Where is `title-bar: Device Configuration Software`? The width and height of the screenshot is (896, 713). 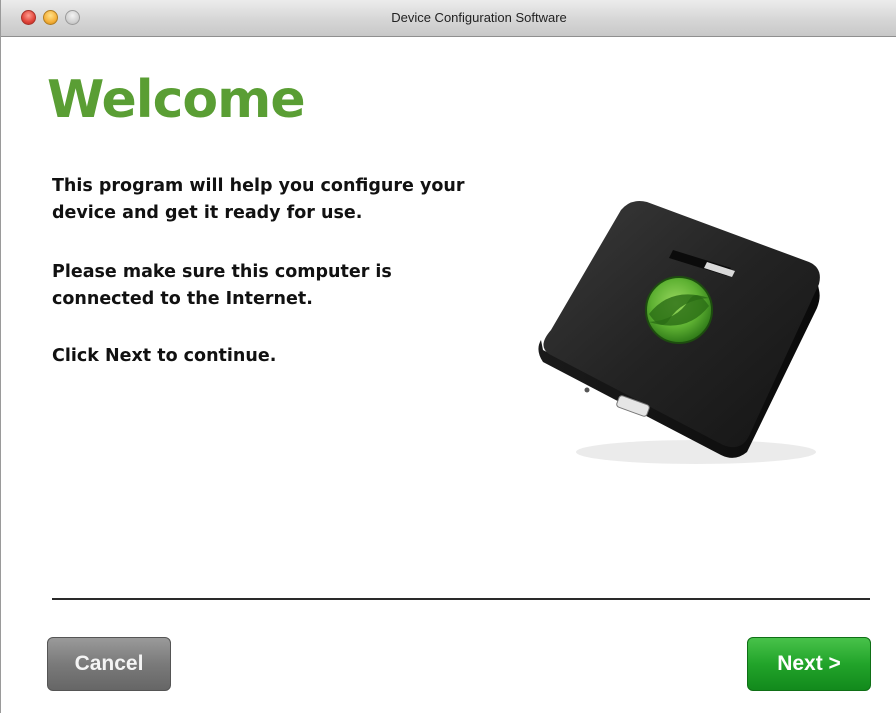
title-bar: Device Configuration Software is located at coordinates (448, 18).